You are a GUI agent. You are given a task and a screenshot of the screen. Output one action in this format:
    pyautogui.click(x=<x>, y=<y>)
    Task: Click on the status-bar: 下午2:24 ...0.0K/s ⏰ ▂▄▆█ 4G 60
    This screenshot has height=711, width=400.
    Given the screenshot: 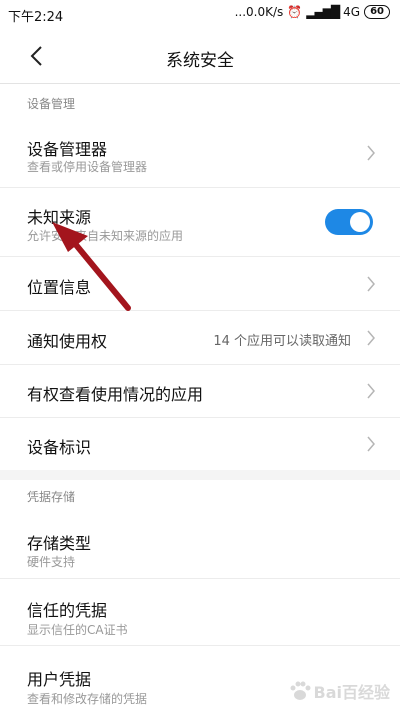 What is the action you would take?
    pyautogui.click(x=200, y=14)
    